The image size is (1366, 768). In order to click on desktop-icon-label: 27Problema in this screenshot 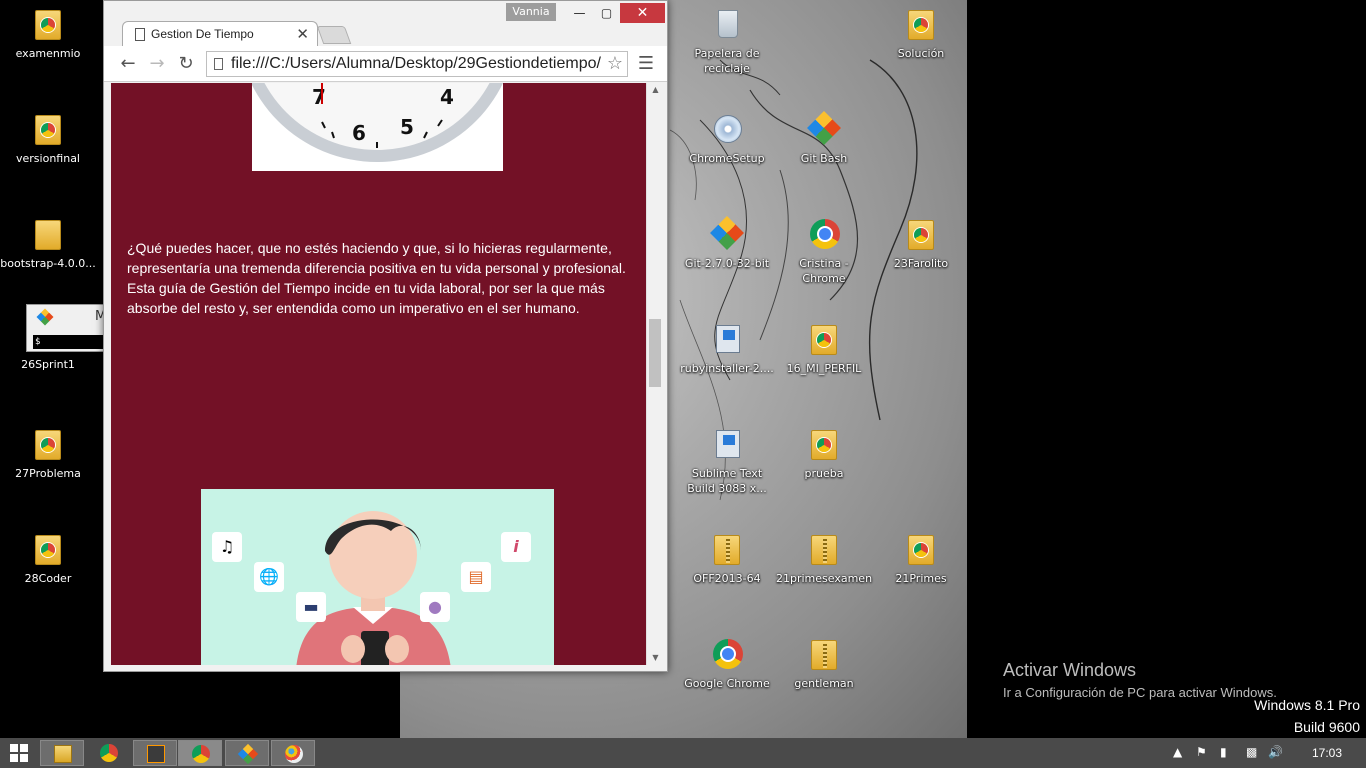, I will do `click(48, 473)`.